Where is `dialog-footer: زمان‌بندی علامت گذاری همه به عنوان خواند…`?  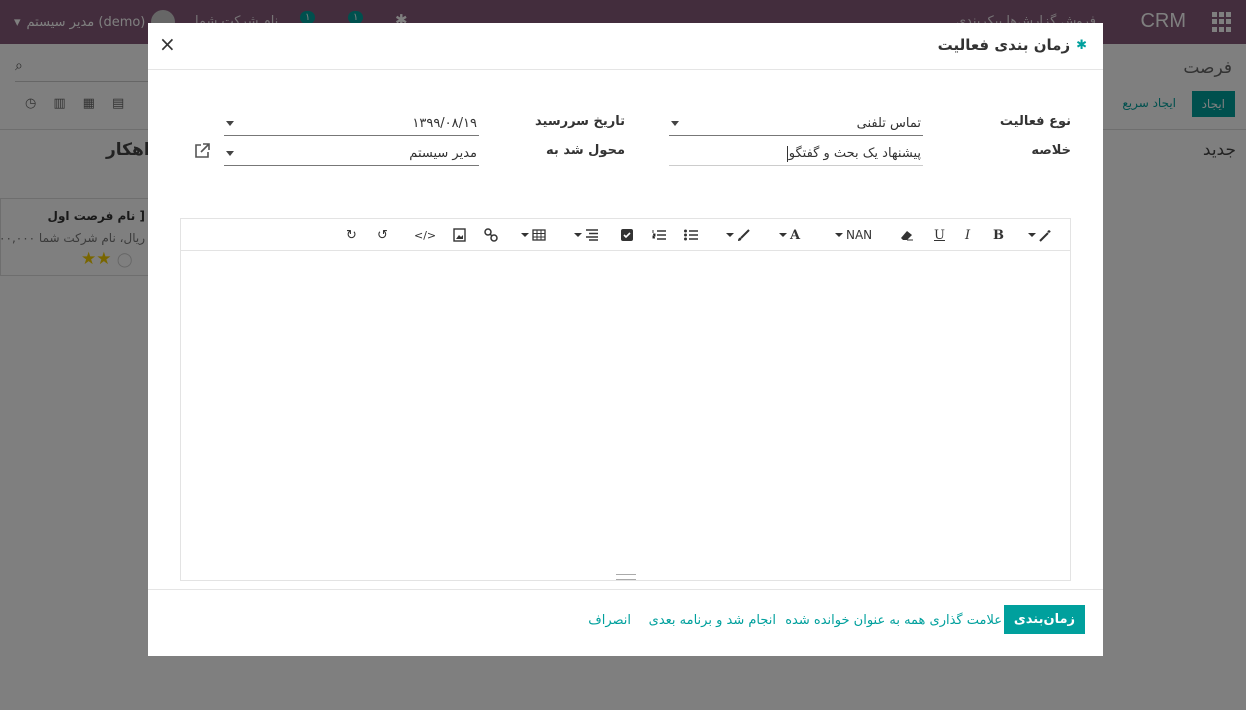
dialog-footer: زمان‌بندی علامت گذاری همه به عنوان خواند… is located at coordinates (625, 622).